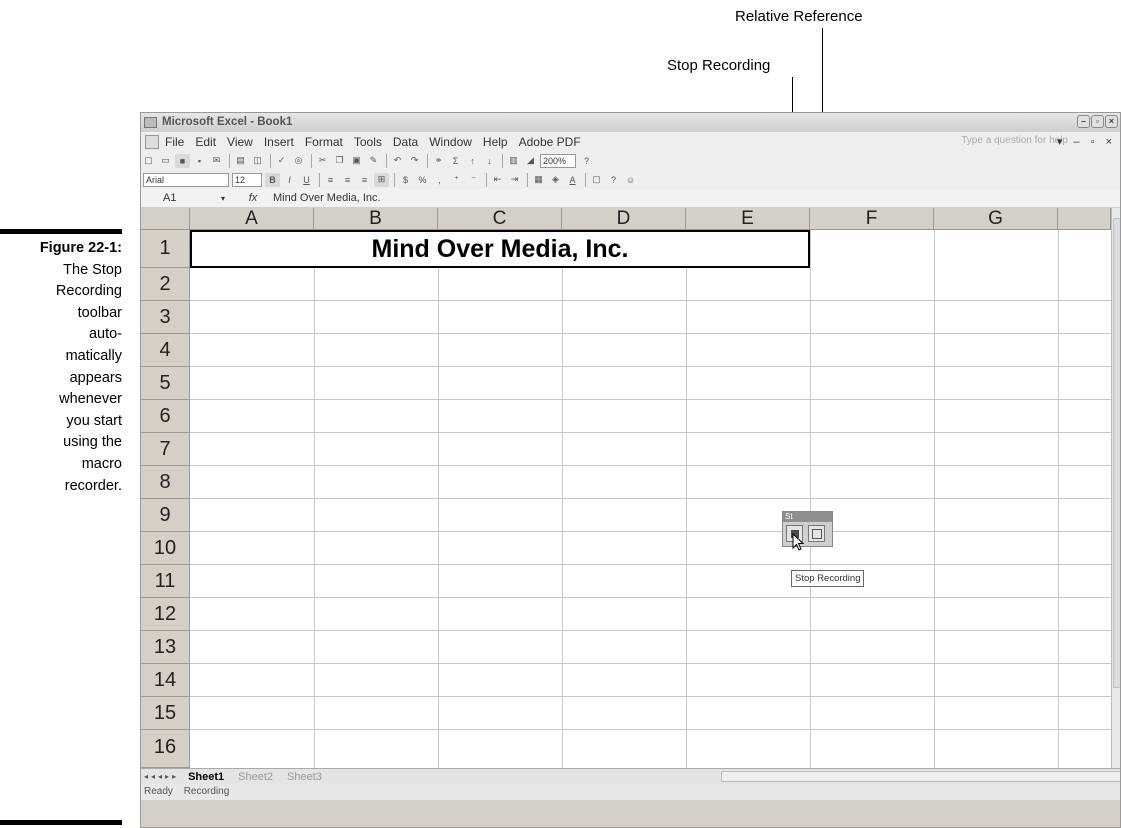 The height and width of the screenshot is (828, 1121). I want to click on merged-cell-a1-e1: Mind Over Media, Inc., so click(500, 249).